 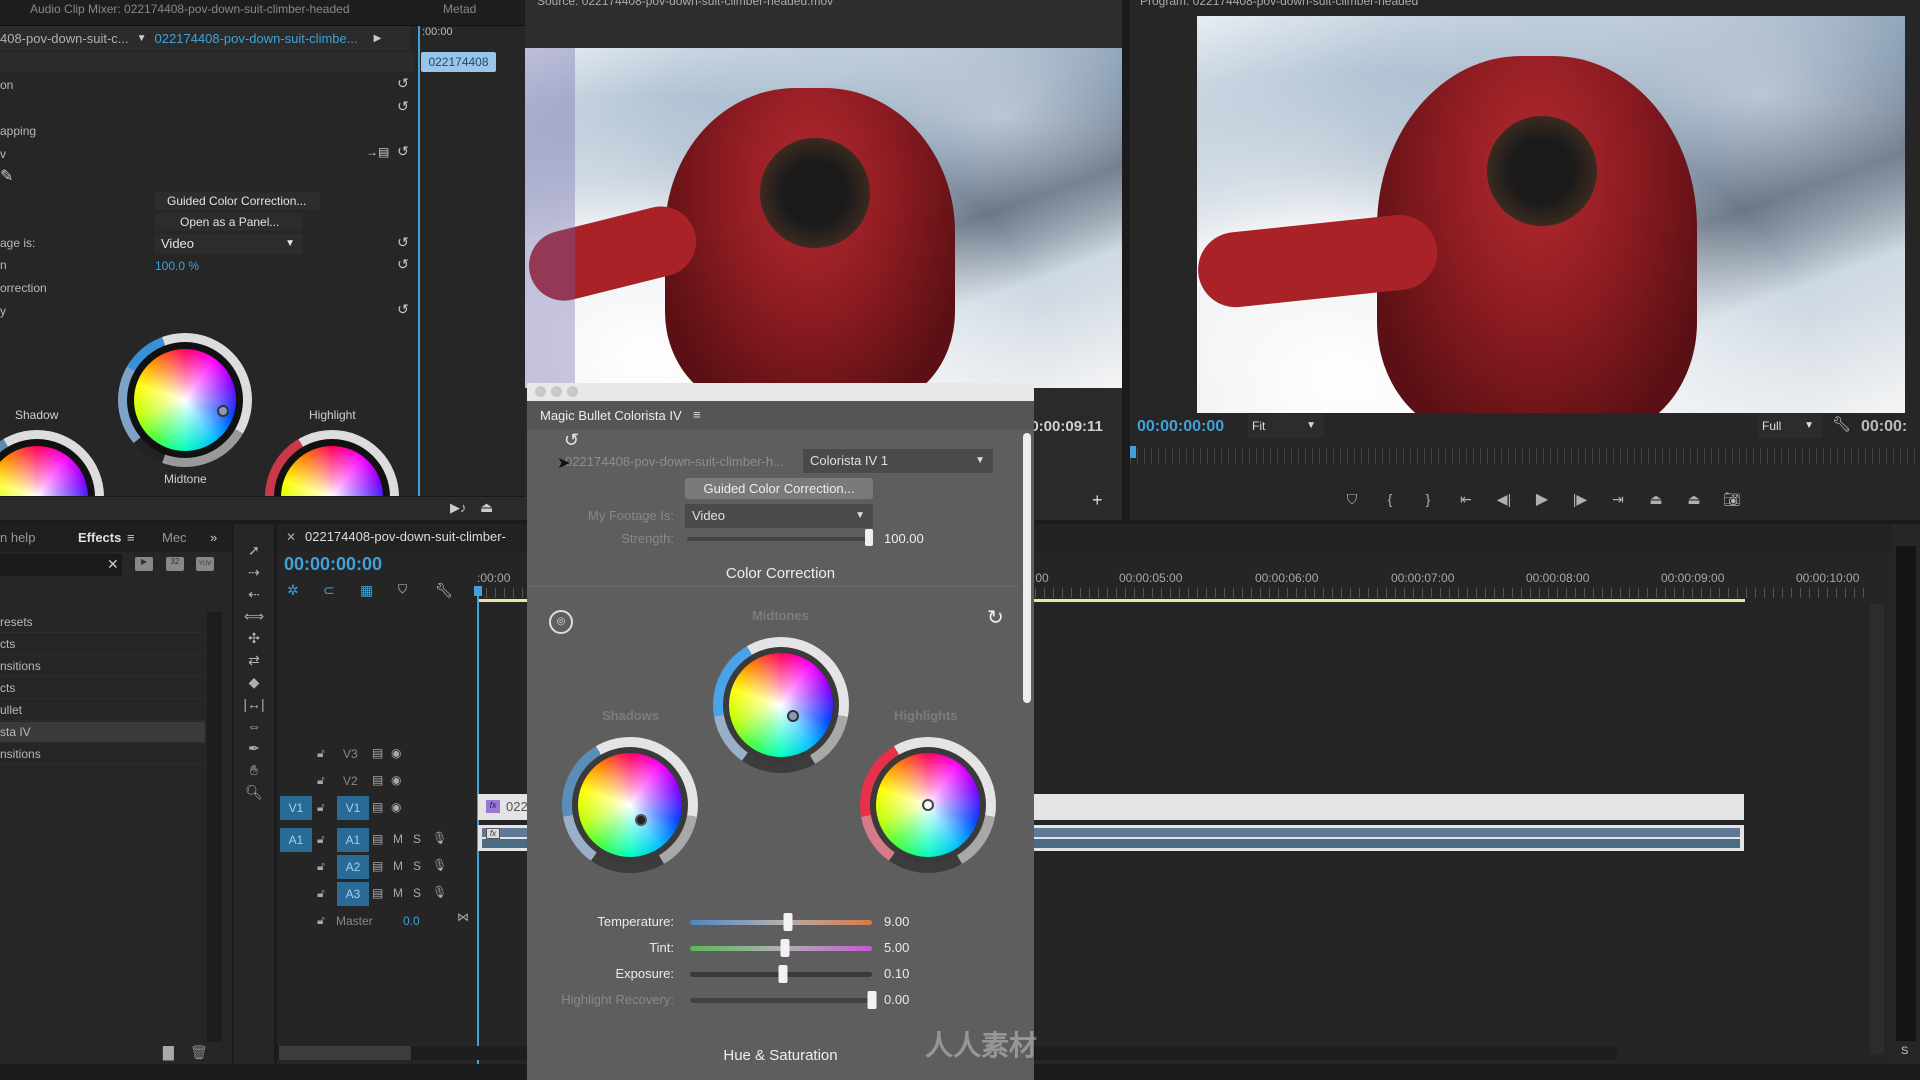 I want to click on export-panel-icon: →▤, so click(x=377, y=152).